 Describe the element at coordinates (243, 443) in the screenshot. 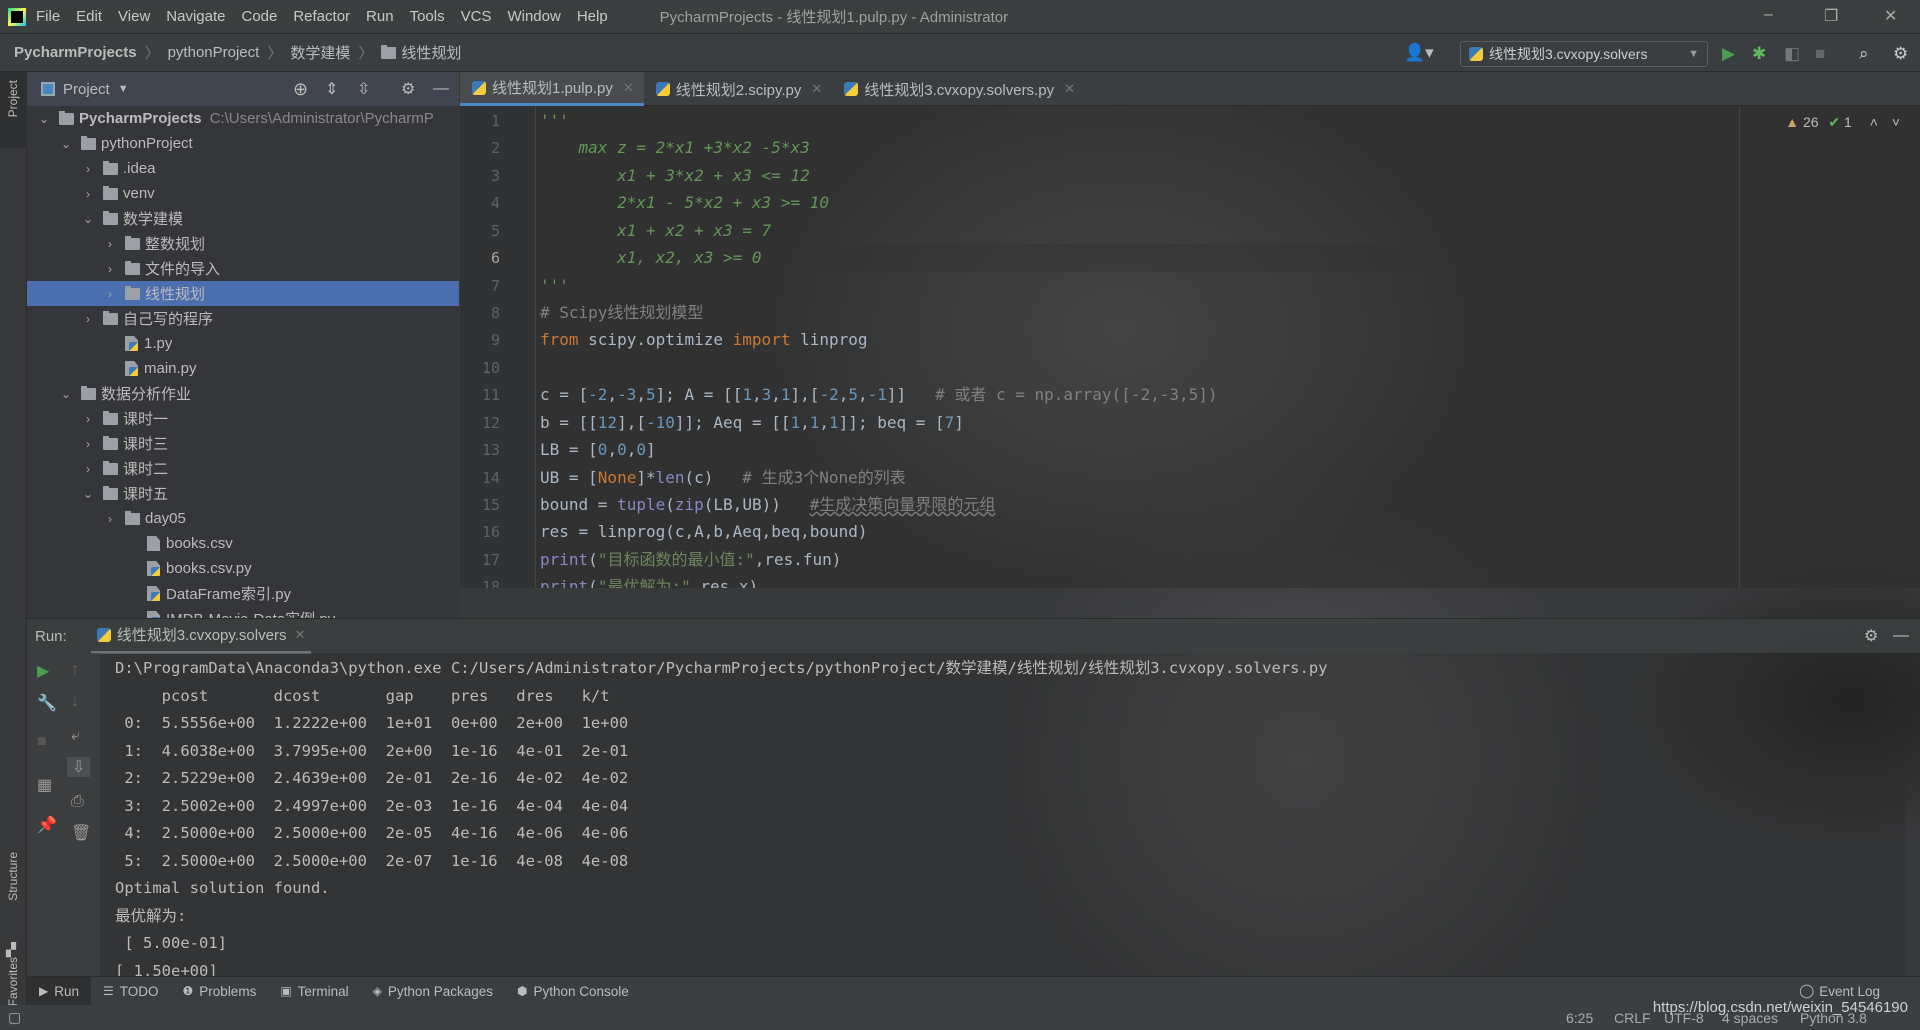

I see `tree-item: › 课时三` at that location.